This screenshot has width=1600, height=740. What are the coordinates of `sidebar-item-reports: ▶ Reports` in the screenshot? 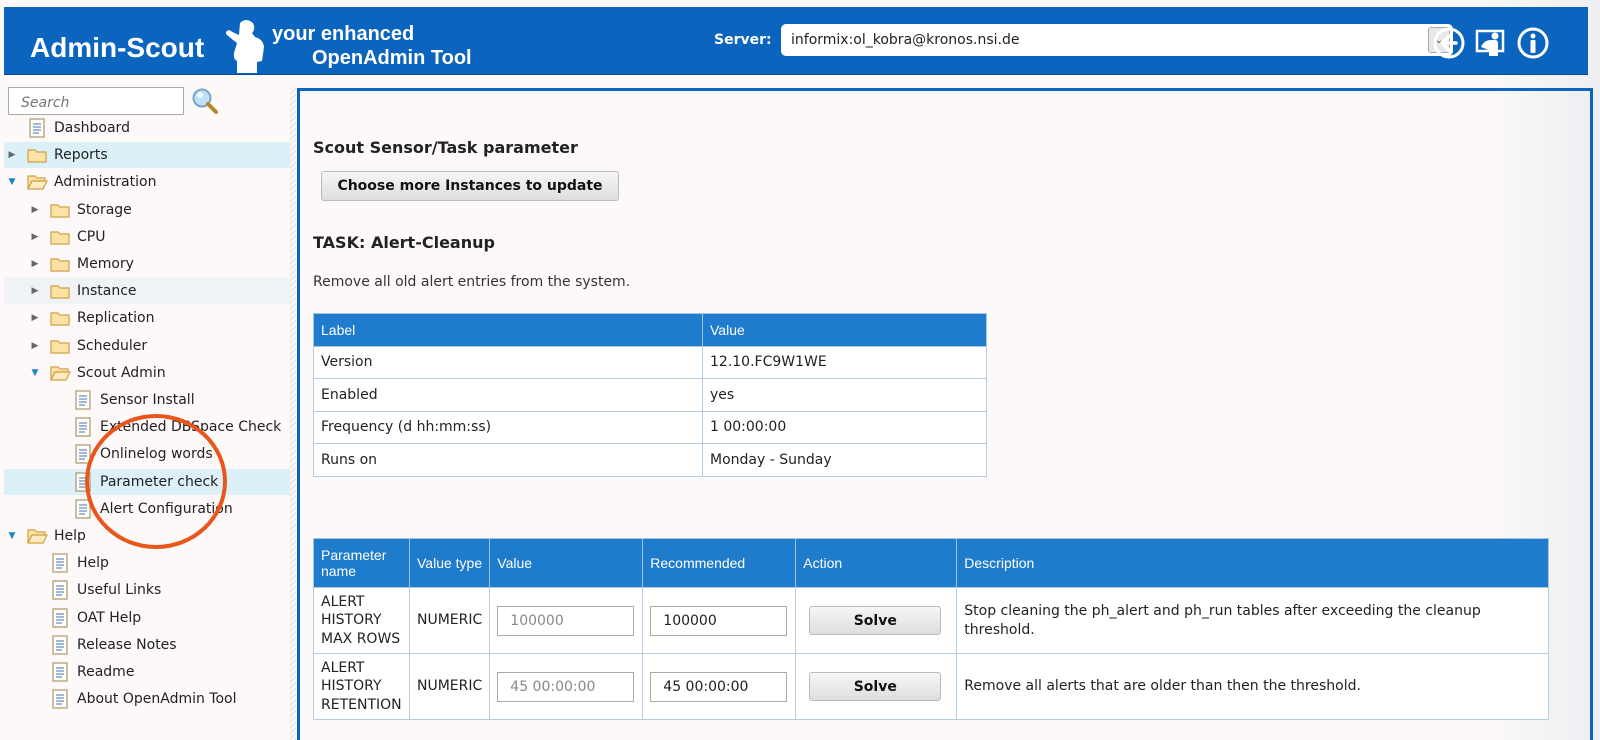 It's located at (147, 155).